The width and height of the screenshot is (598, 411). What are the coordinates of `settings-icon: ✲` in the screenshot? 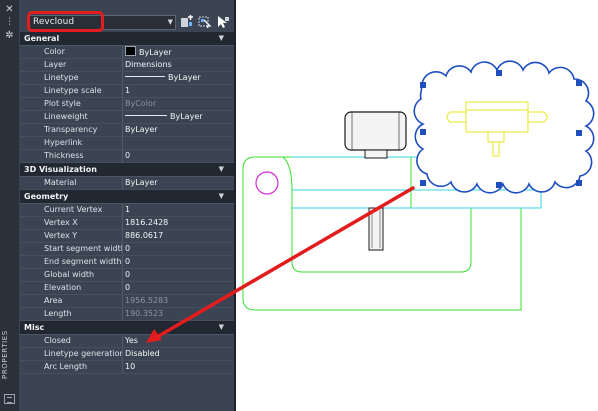 It's located at (9, 35).